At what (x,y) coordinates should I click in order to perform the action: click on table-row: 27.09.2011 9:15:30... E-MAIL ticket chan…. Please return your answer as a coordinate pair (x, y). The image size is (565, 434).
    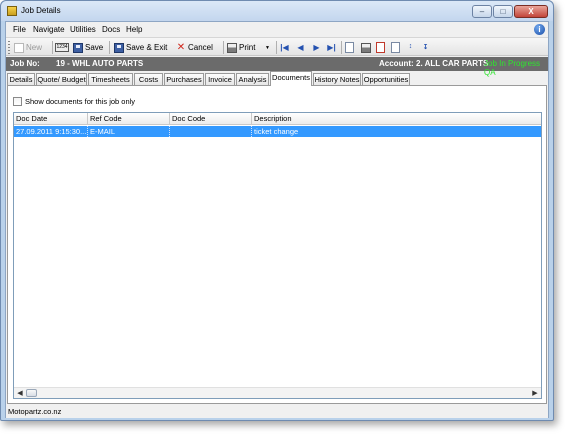
    Looking at the image, I should click on (277, 131).